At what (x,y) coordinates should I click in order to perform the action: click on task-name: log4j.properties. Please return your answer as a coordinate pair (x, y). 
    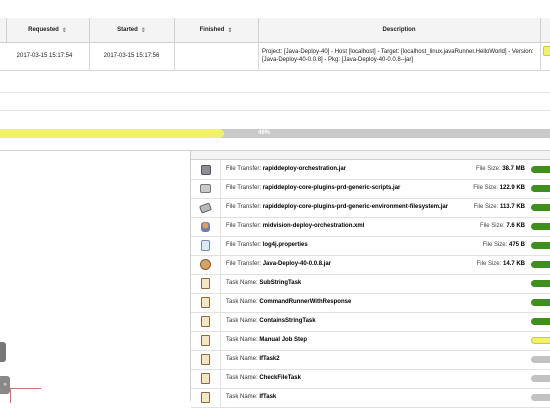
    Looking at the image, I should click on (285, 245).